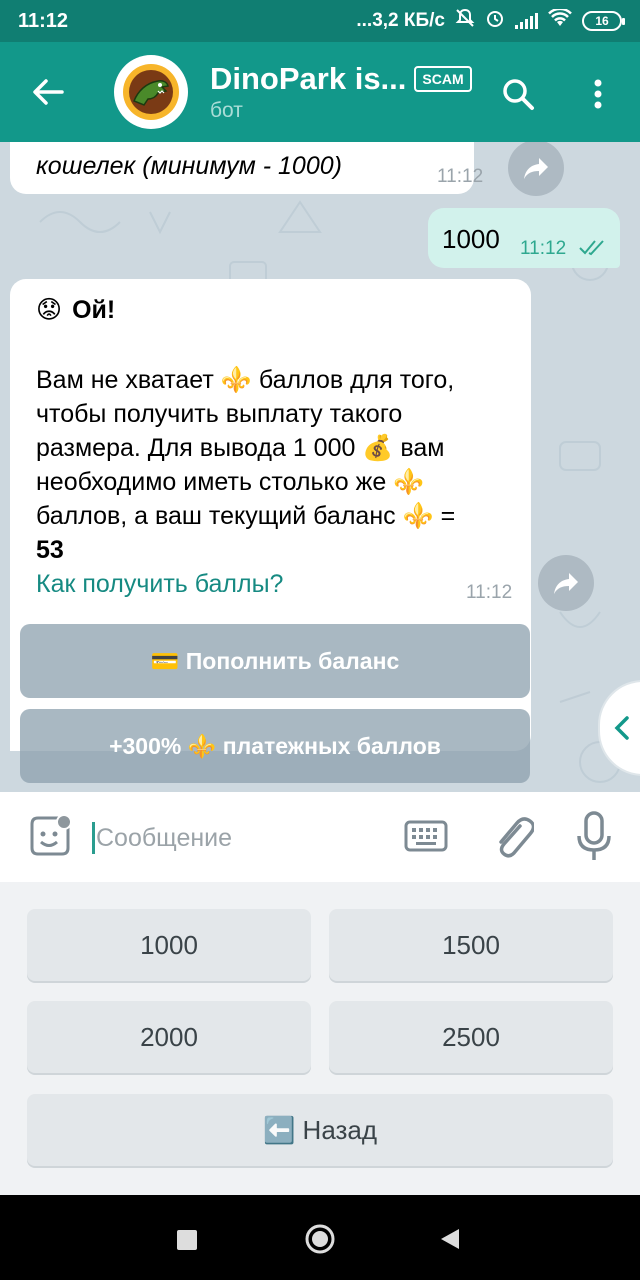 The height and width of the screenshot is (1280, 640). What do you see at coordinates (465, 21) in the screenshot?
I see `mute-icon` at bounding box center [465, 21].